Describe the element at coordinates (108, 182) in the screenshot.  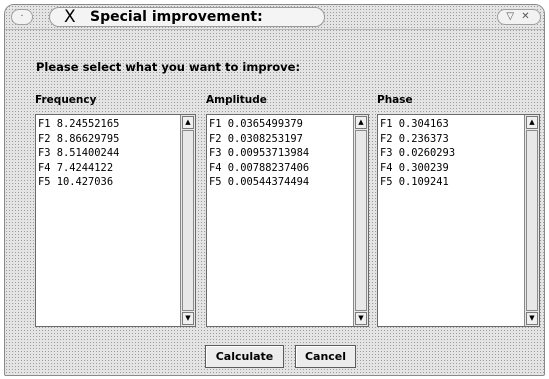
I see `list-item: F5 10.427036` at that location.